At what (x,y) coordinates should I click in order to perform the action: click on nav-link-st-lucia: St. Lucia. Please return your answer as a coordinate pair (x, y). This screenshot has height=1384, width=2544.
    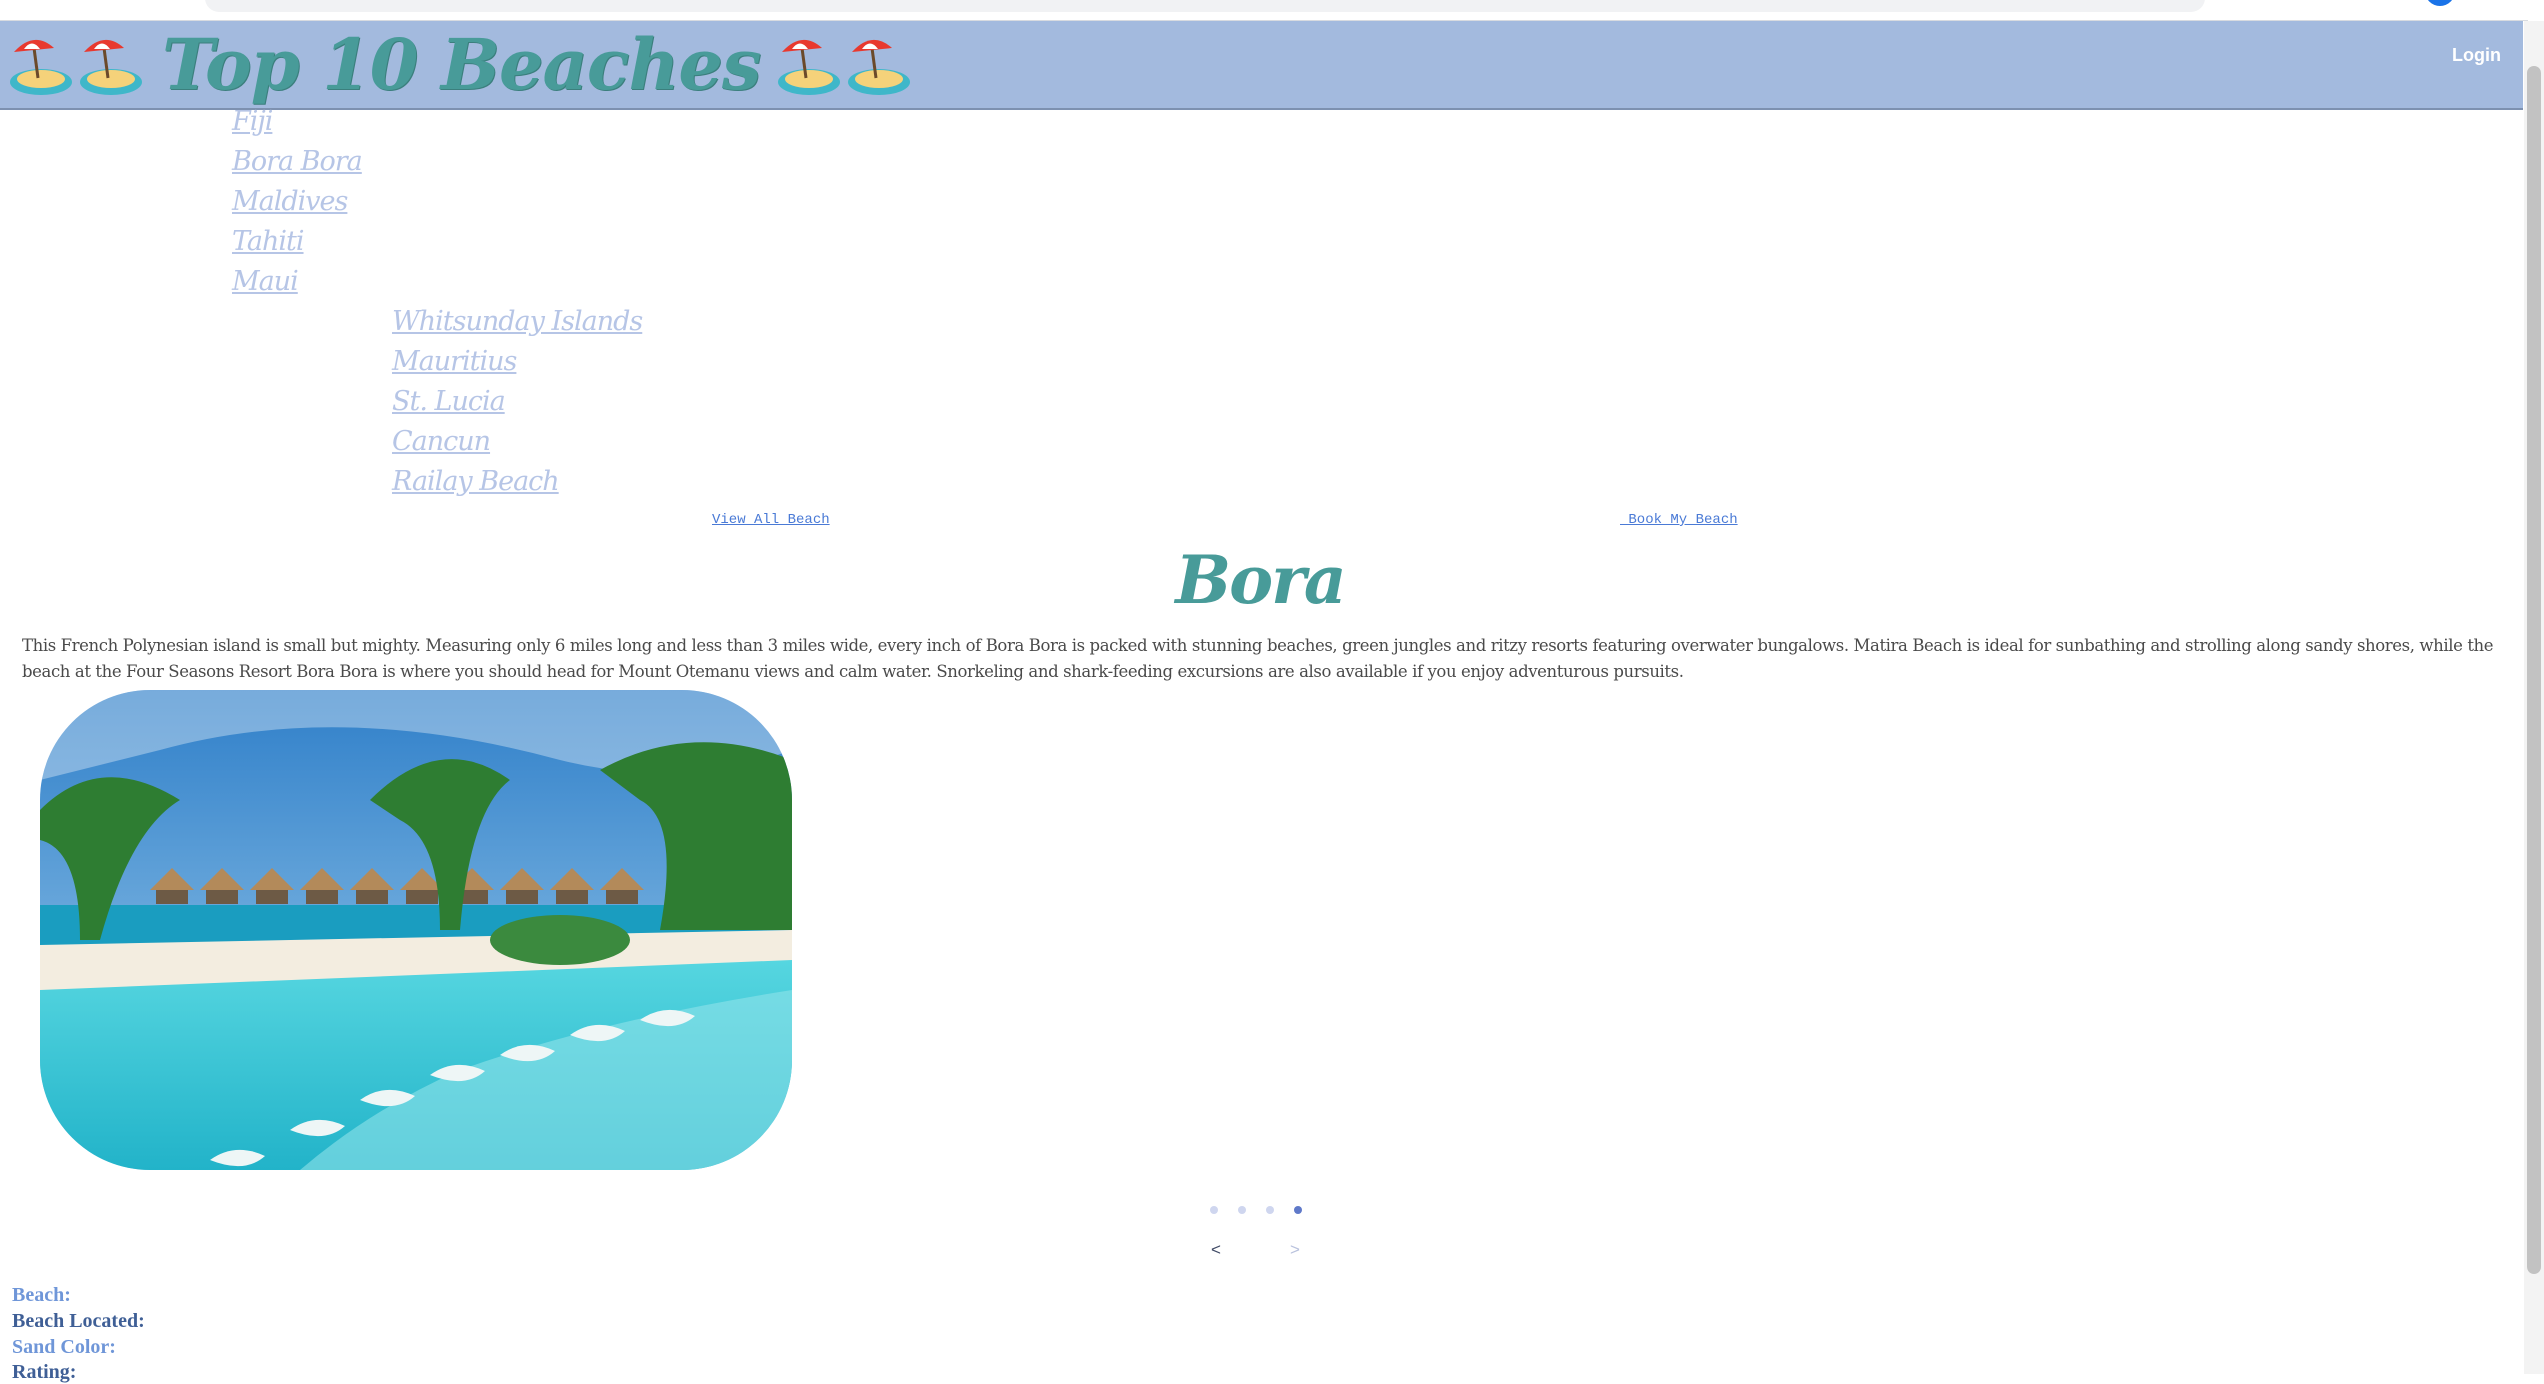
    Looking at the image, I should click on (449, 401).